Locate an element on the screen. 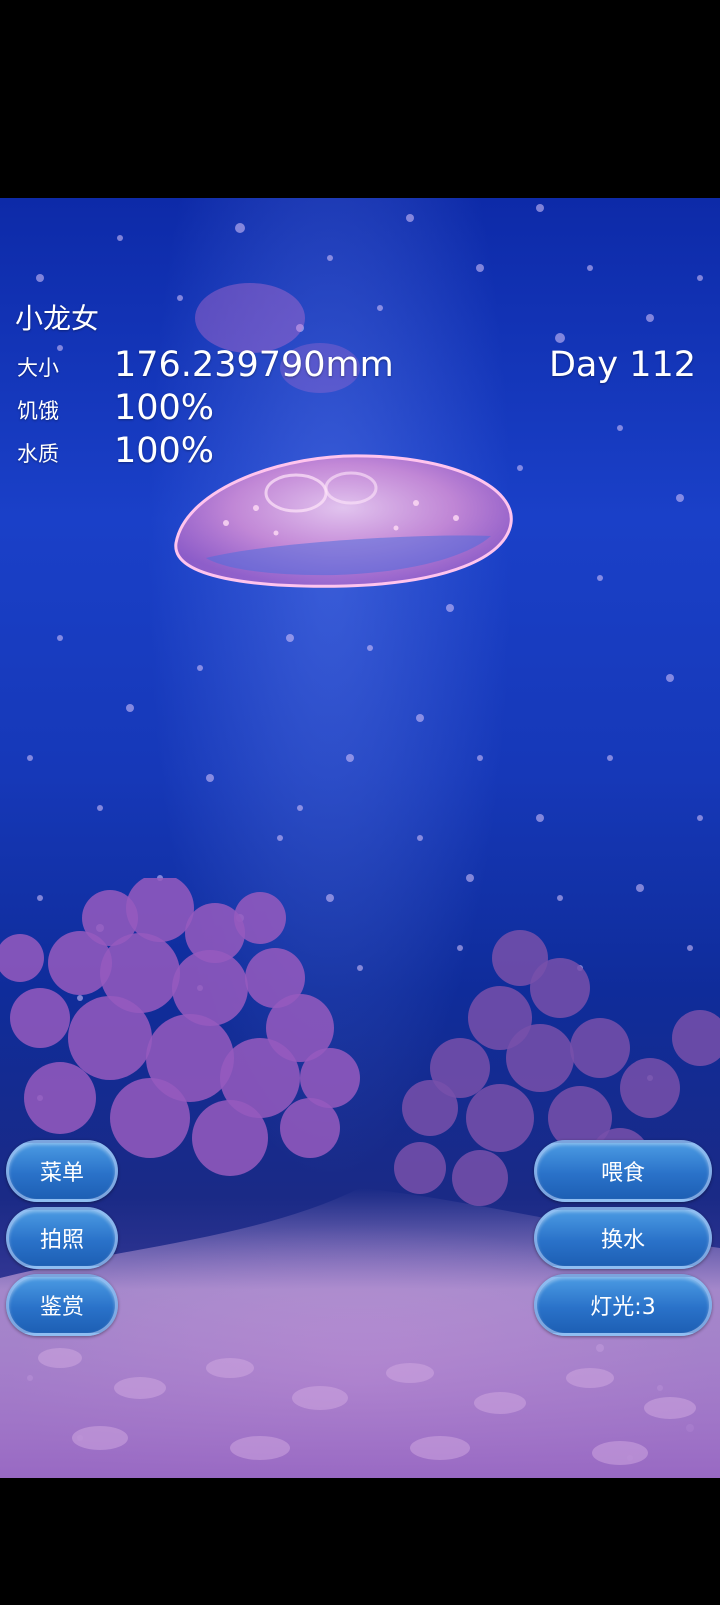 This screenshot has height=1605, width=720. change-water-button: 换水 is located at coordinates (623, 1238).